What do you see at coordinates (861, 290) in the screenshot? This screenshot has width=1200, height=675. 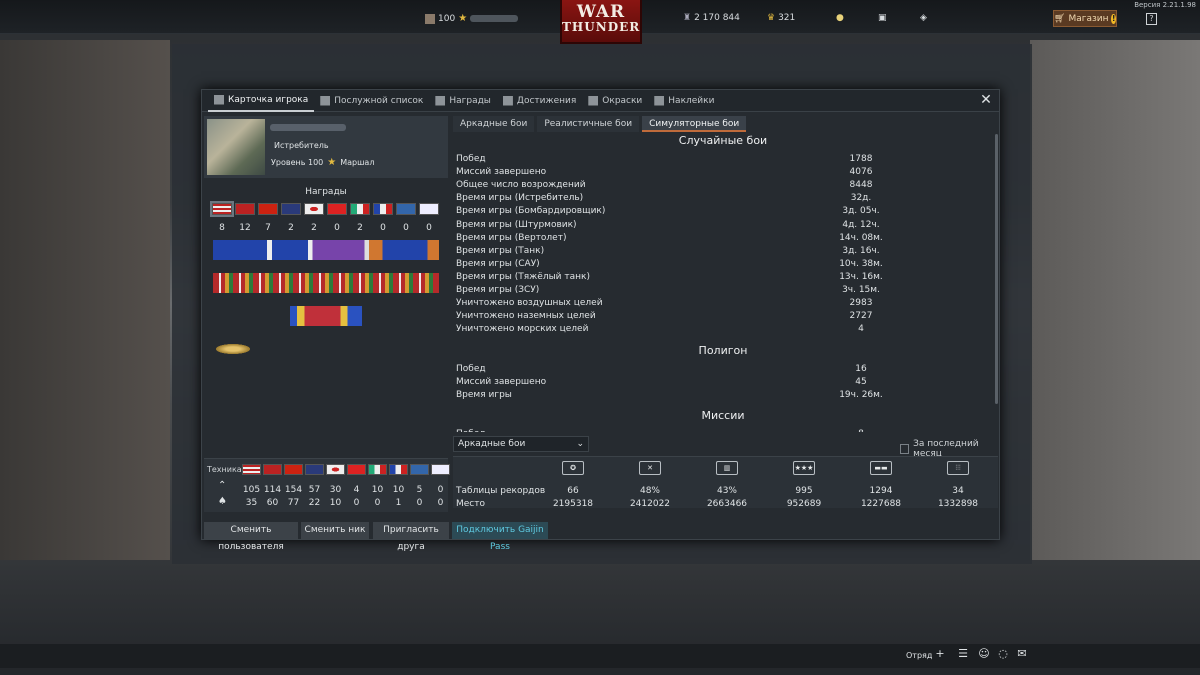 I see `stat-value: 3ч. 15м.` at bounding box center [861, 290].